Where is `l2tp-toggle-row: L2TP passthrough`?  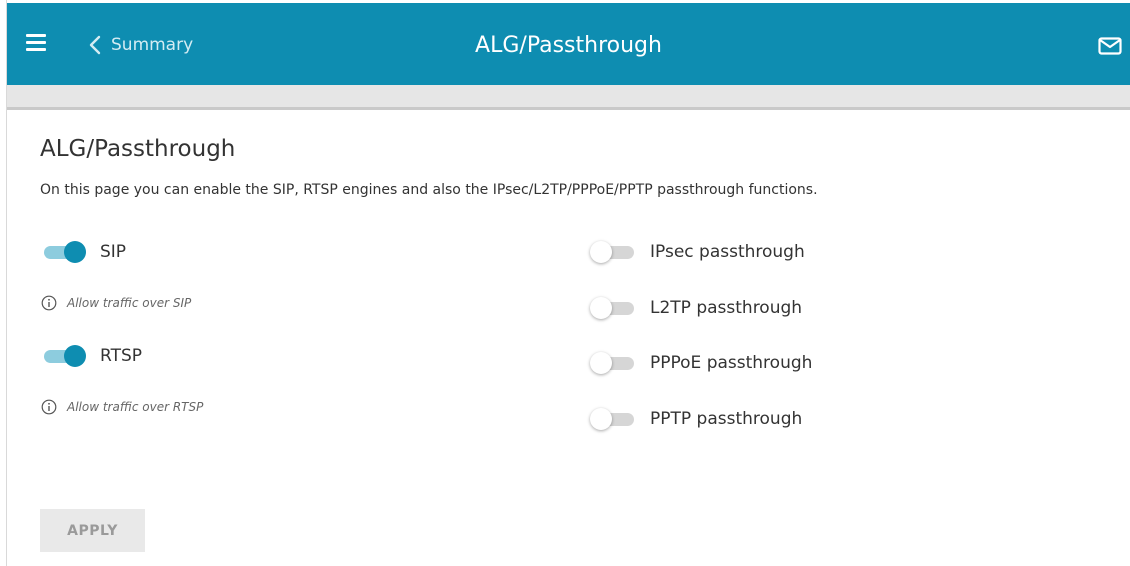 l2tp-toggle-row: L2TP passthrough is located at coordinates (696, 308).